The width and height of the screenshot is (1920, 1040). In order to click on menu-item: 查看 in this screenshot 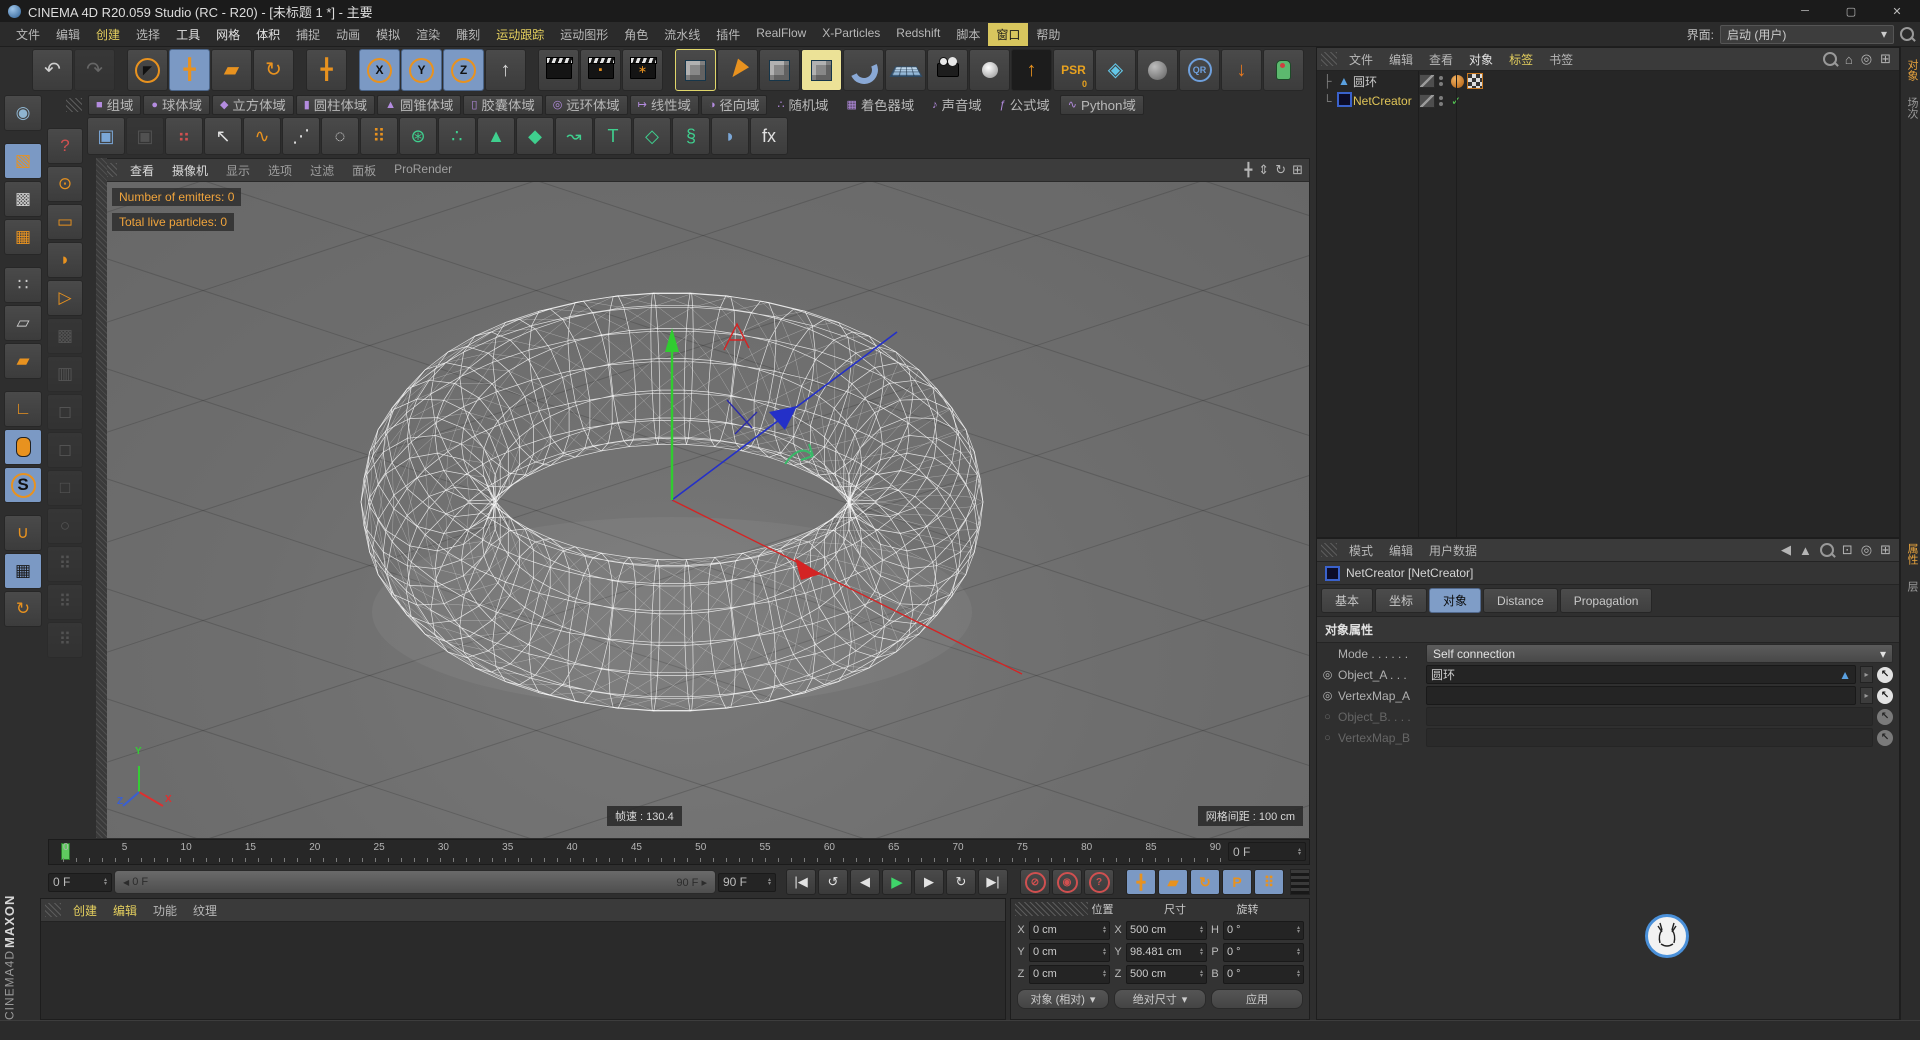, I will do `click(1441, 59)`.